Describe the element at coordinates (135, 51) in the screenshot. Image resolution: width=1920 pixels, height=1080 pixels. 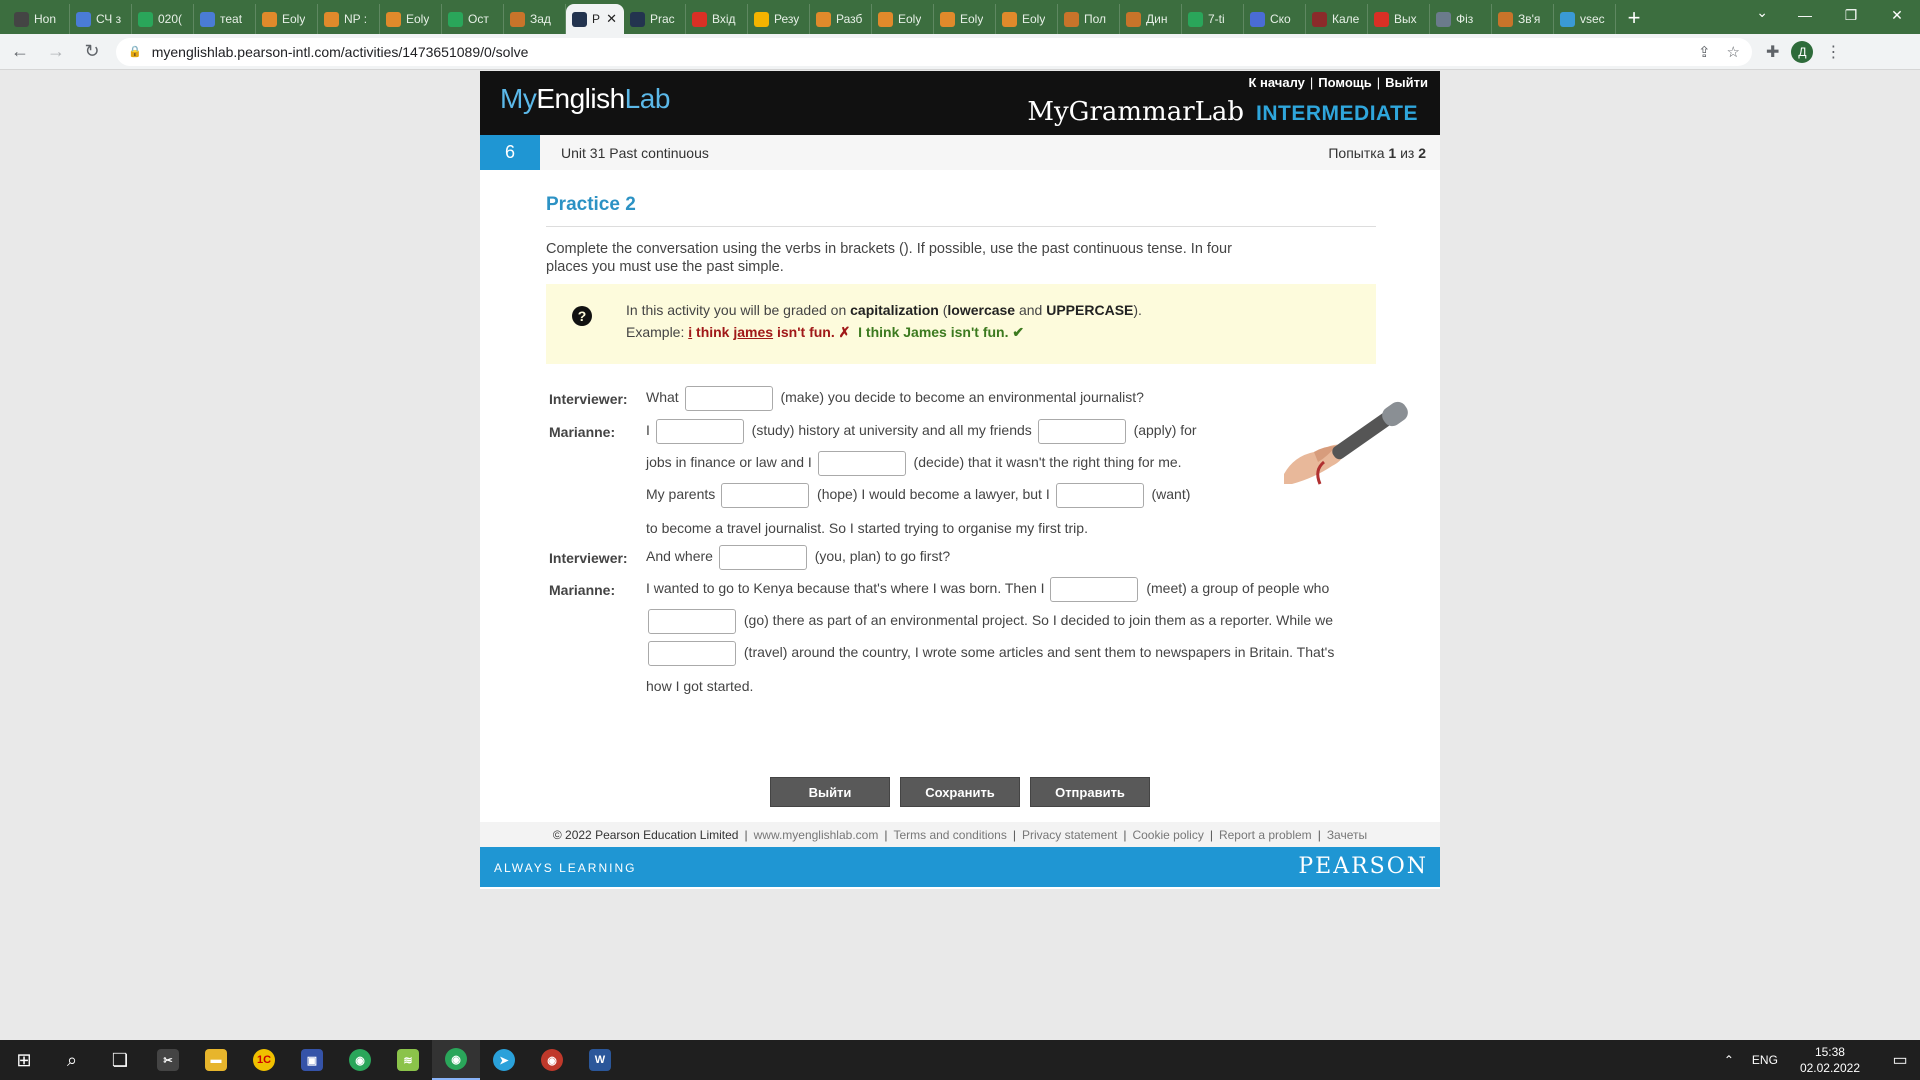
I see `lock-icon: 🔒` at that location.